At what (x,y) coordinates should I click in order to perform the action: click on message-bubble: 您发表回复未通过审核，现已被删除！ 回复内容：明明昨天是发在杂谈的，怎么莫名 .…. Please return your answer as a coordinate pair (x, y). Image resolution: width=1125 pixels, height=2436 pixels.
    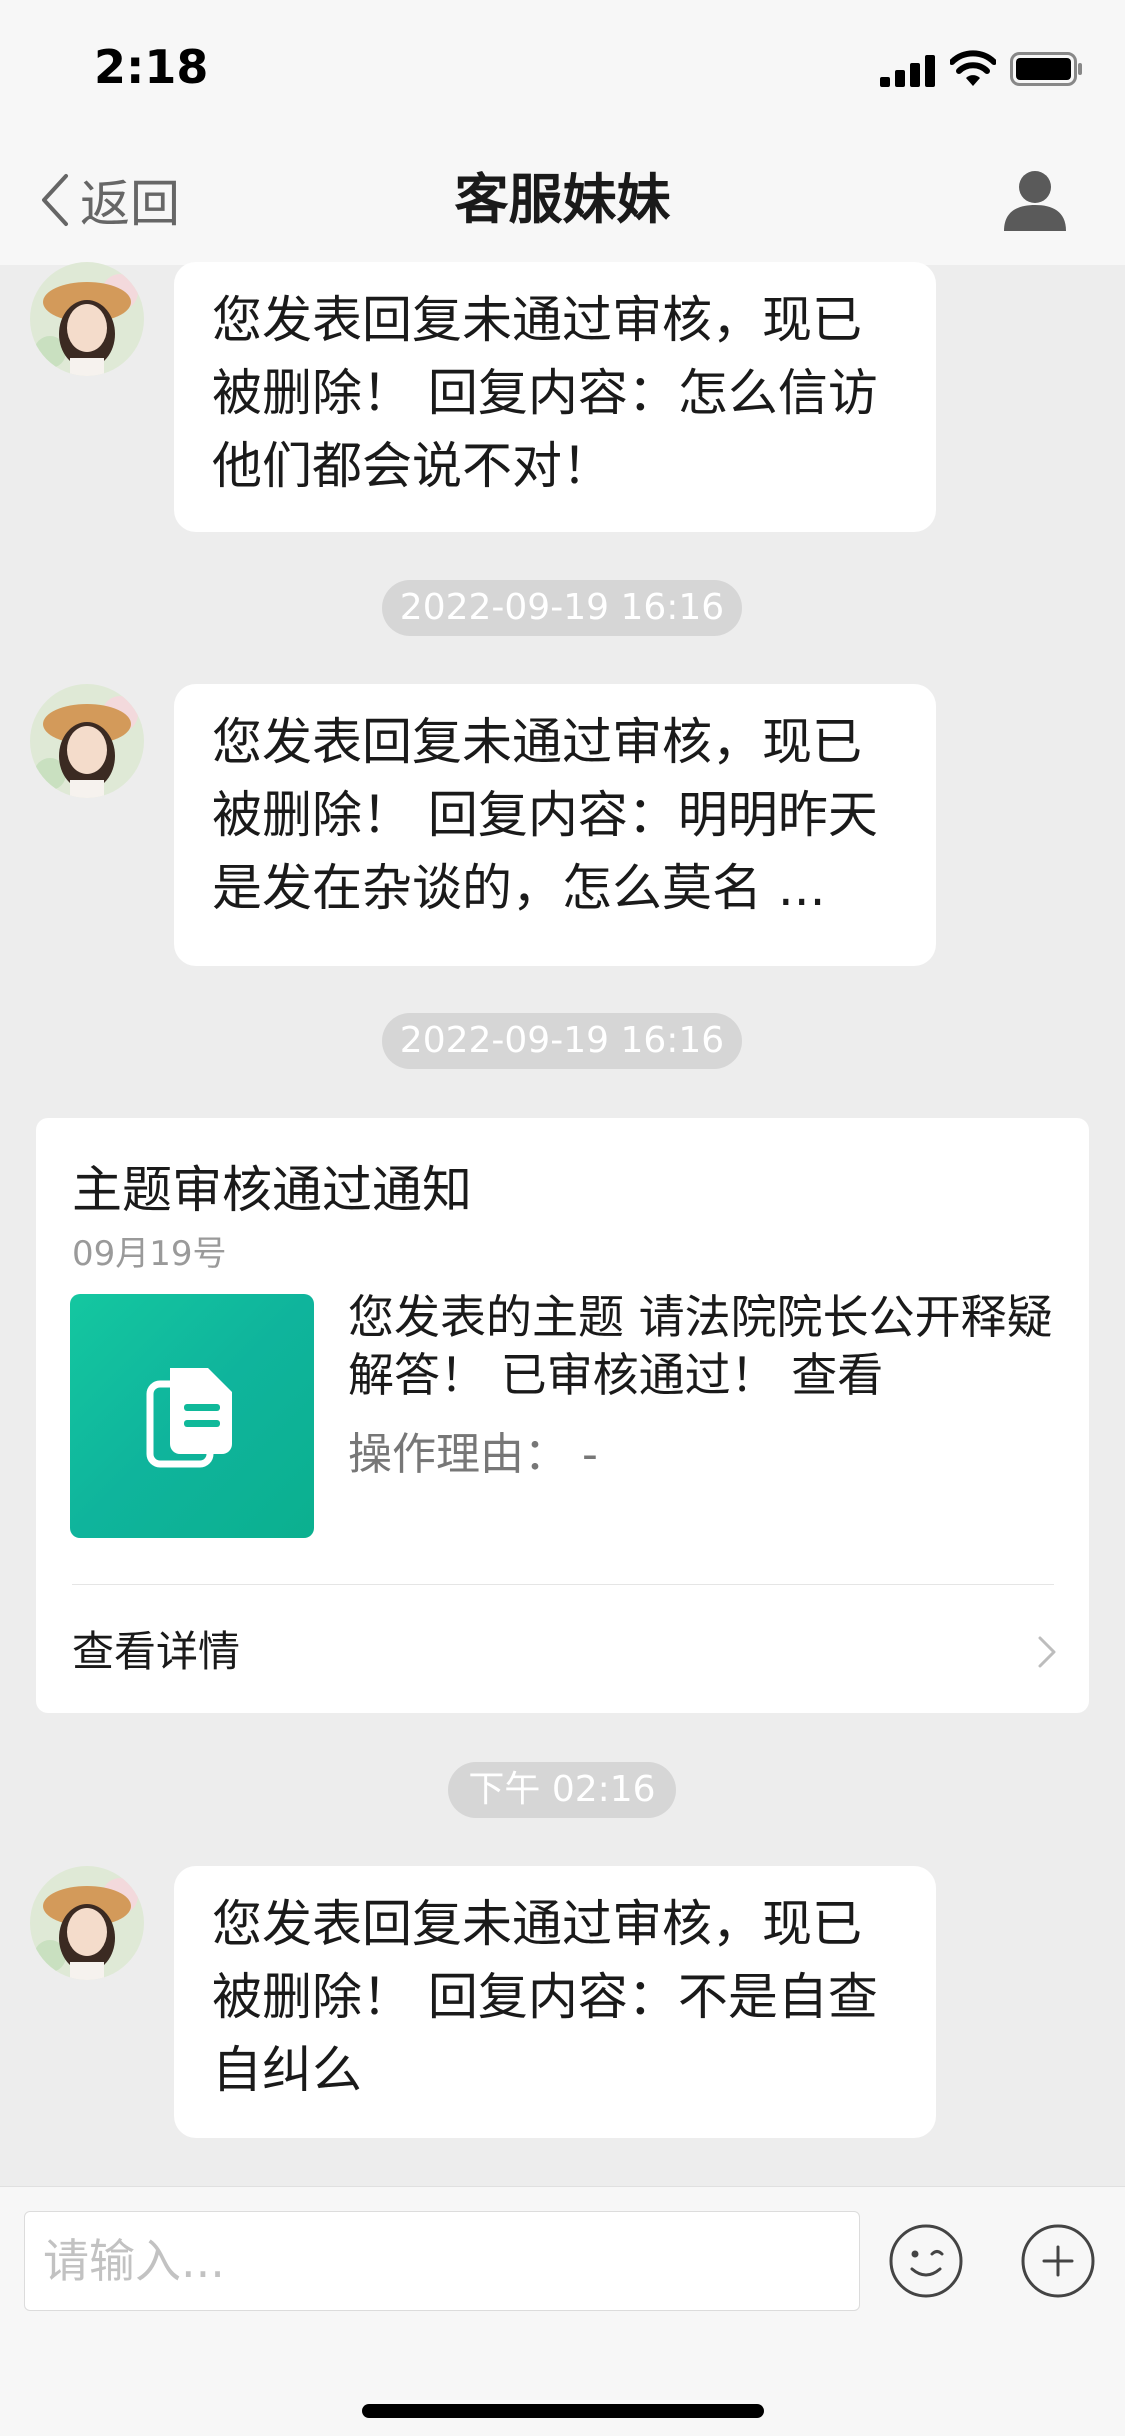
    Looking at the image, I should click on (555, 825).